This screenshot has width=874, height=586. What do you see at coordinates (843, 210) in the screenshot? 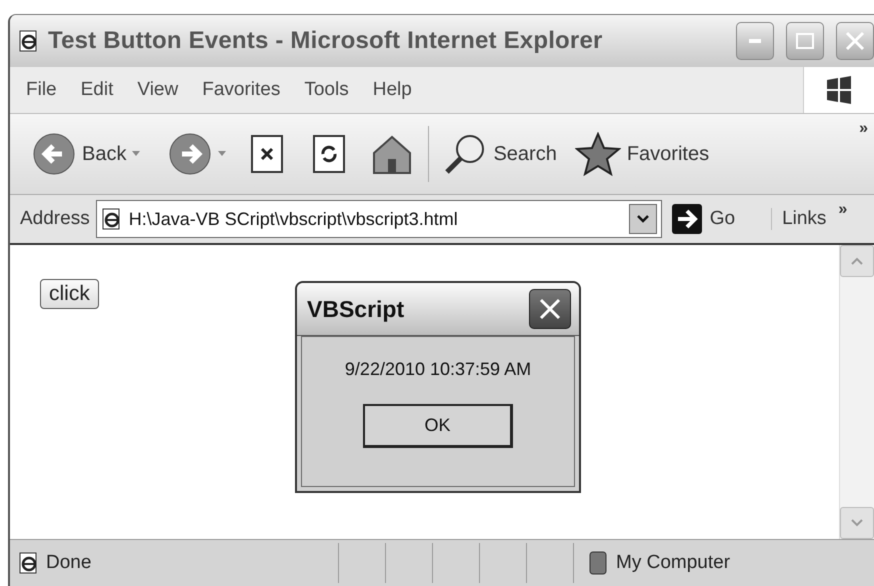
I see `links-chevron: »` at bounding box center [843, 210].